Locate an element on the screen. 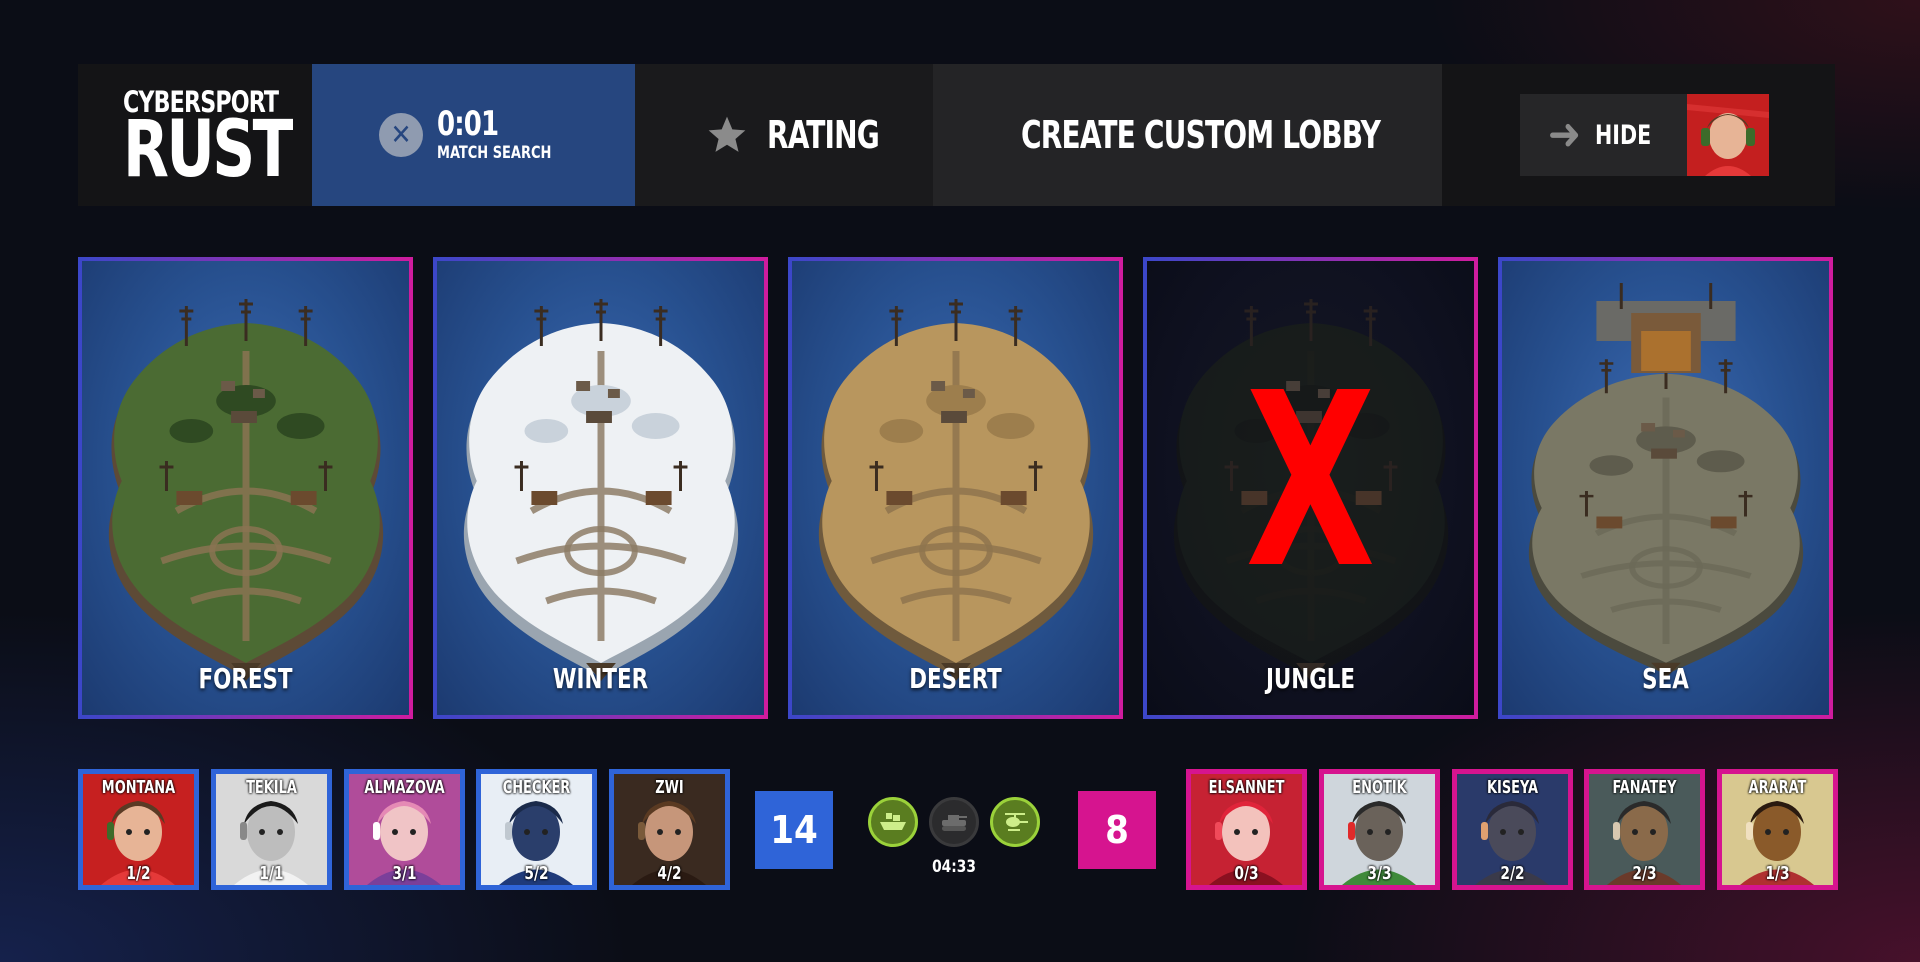 This screenshot has height=962, width=1920. map-image: WINTER is located at coordinates (600, 488).